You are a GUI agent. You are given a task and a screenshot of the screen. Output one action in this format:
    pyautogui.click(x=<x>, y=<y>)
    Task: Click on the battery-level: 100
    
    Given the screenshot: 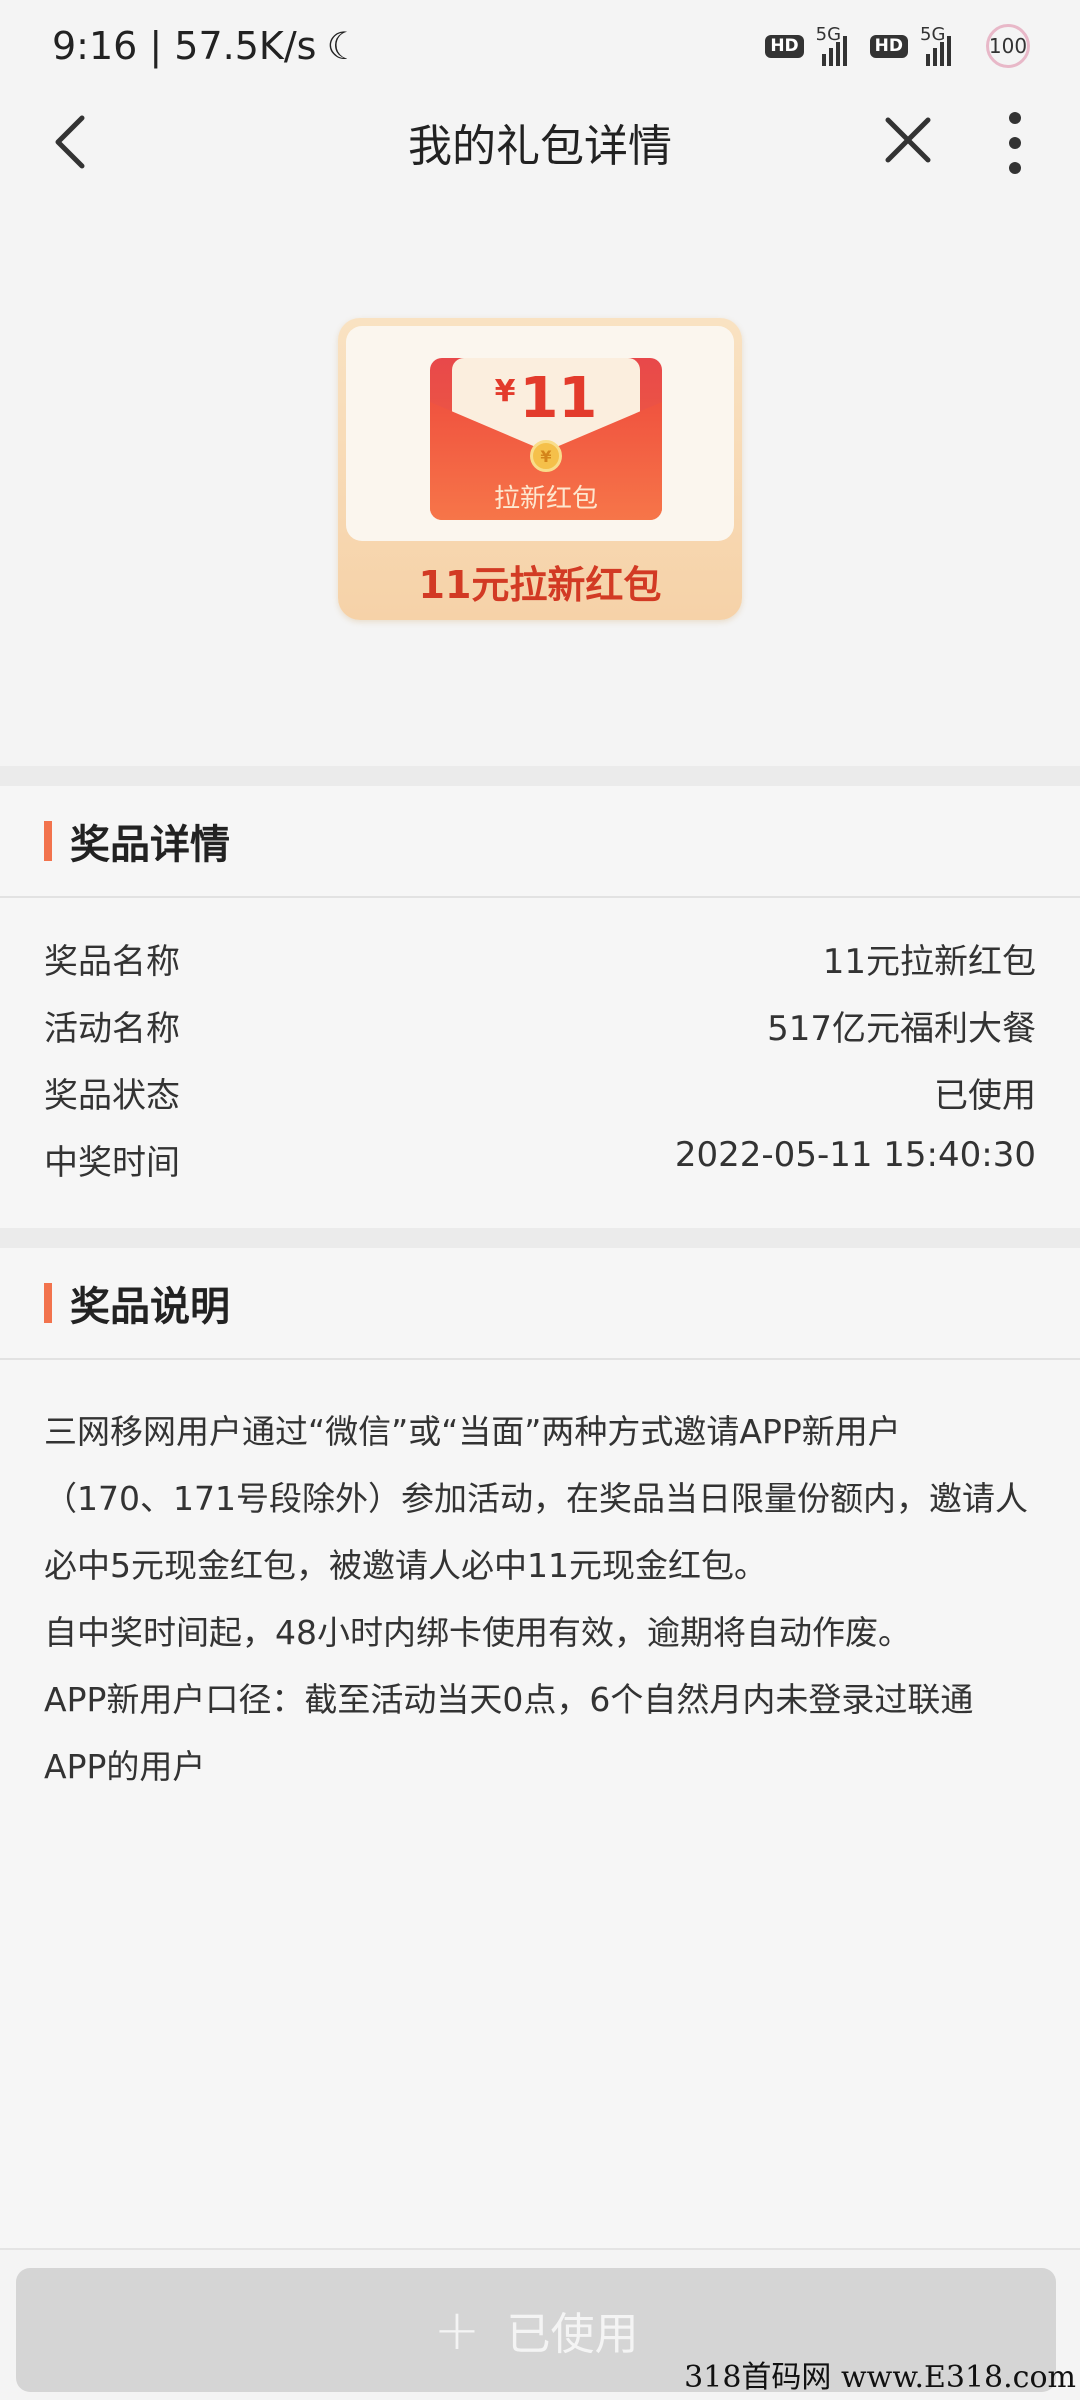 What is the action you would take?
    pyautogui.click(x=1008, y=46)
    